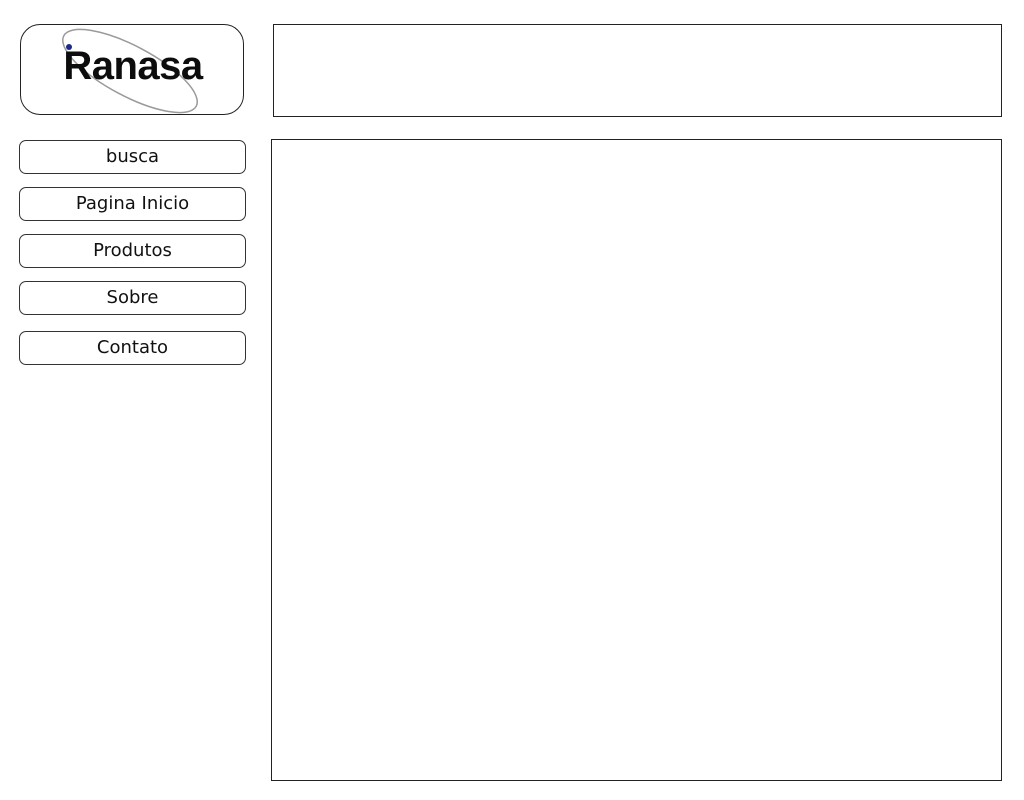  What do you see at coordinates (132, 204) in the screenshot?
I see `nav-button-pagina-inicio: Pagina Inicio` at bounding box center [132, 204].